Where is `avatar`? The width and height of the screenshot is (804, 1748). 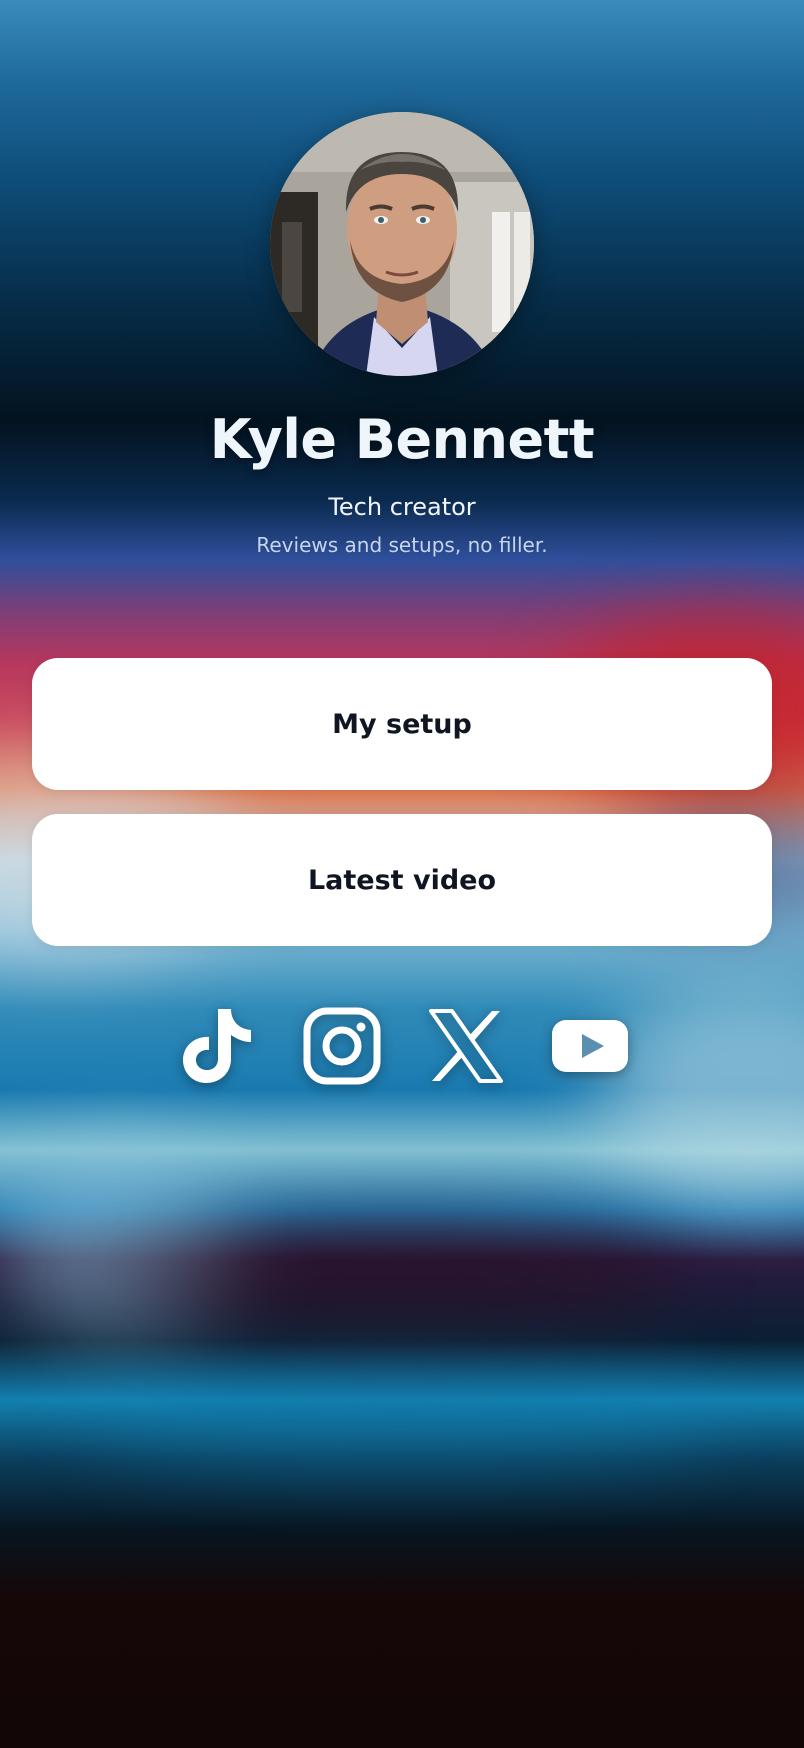
avatar is located at coordinates (402, 244).